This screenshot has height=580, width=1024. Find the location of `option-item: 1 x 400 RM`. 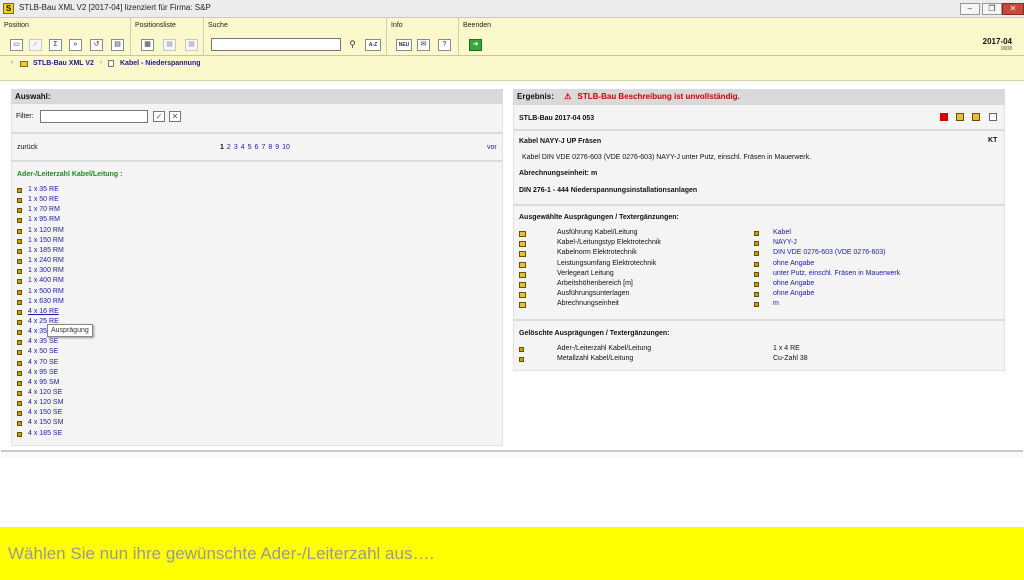

option-item: 1 x 400 RM is located at coordinates (46, 280).